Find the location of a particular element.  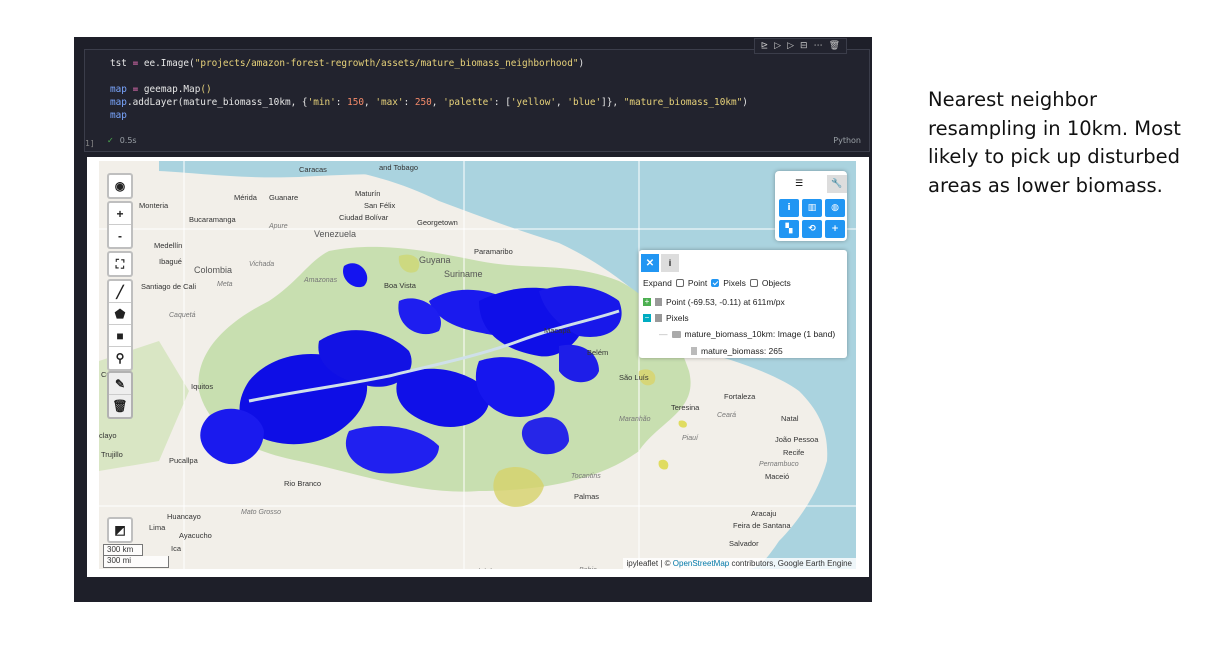

collapse-minus-icon: − is located at coordinates (647, 318).